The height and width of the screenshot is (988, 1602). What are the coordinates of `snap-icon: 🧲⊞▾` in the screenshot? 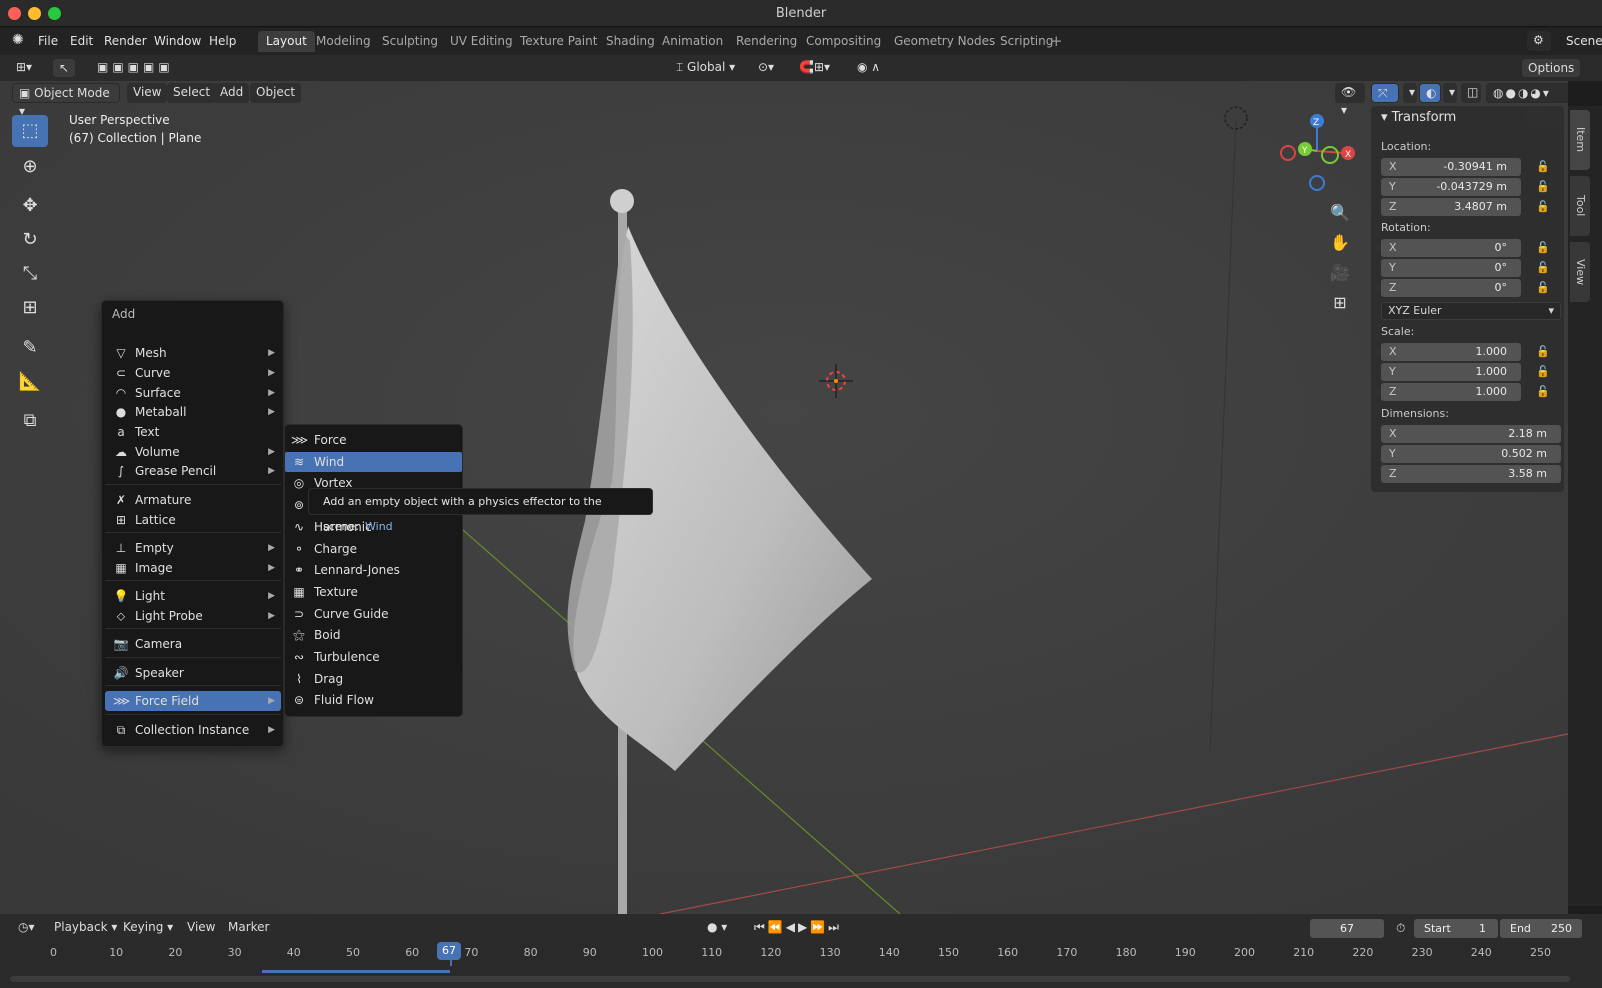 It's located at (817, 68).